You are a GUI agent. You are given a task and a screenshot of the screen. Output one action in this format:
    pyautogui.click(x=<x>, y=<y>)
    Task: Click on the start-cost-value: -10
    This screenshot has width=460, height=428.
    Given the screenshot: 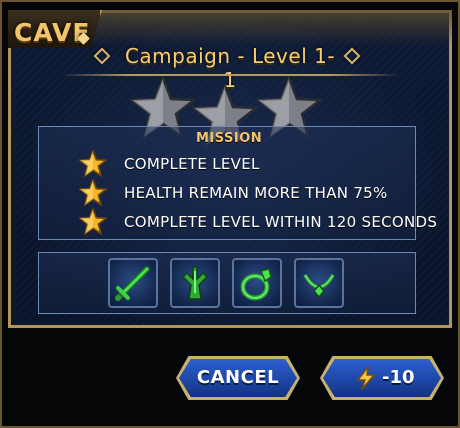 What is the action you would take?
    pyautogui.click(x=398, y=377)
    